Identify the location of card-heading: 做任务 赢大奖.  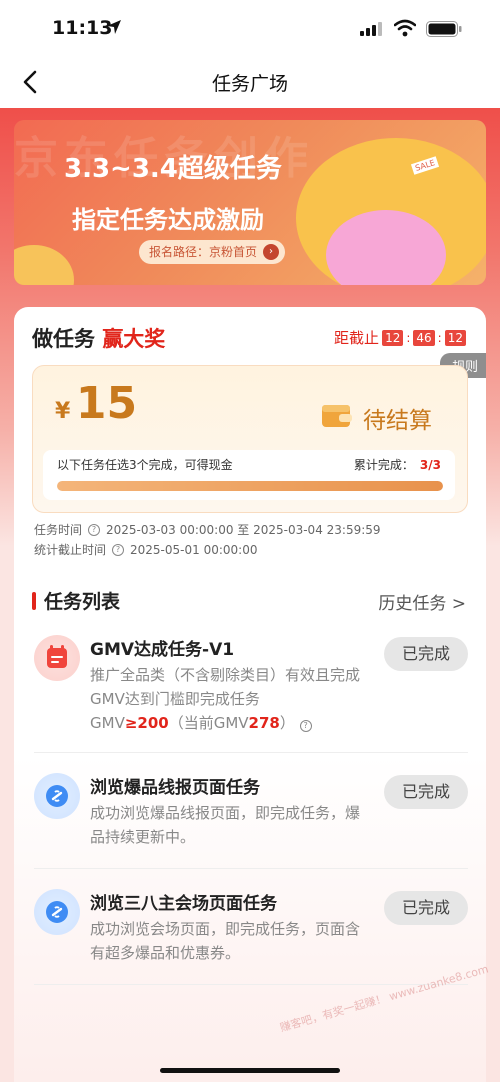
(98, 338).